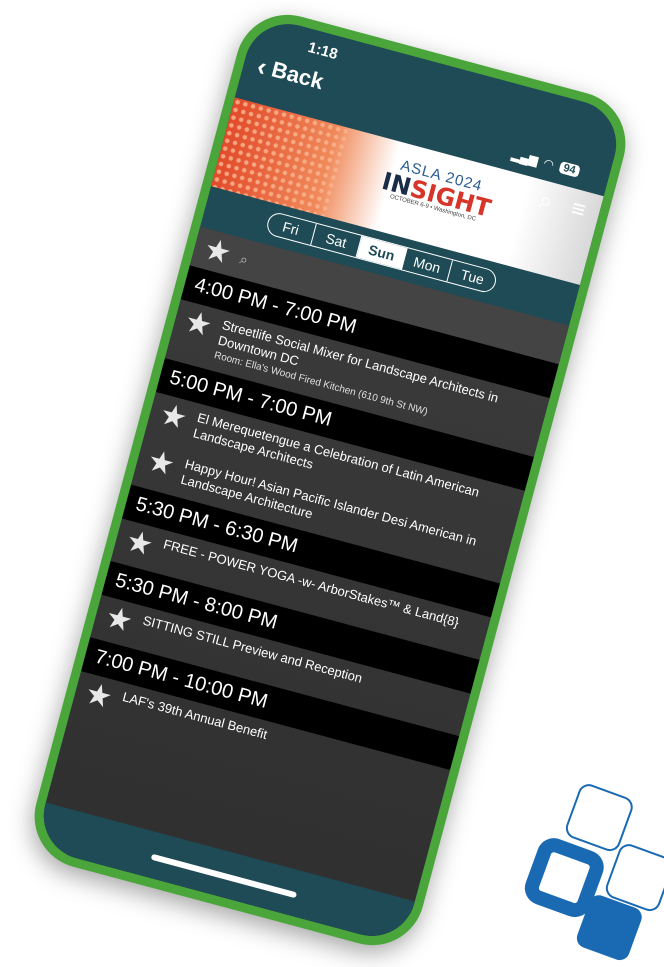 This screenshot has height=967, width=664. I want to click on search-field-icon: ⌕, so click(244, 259).